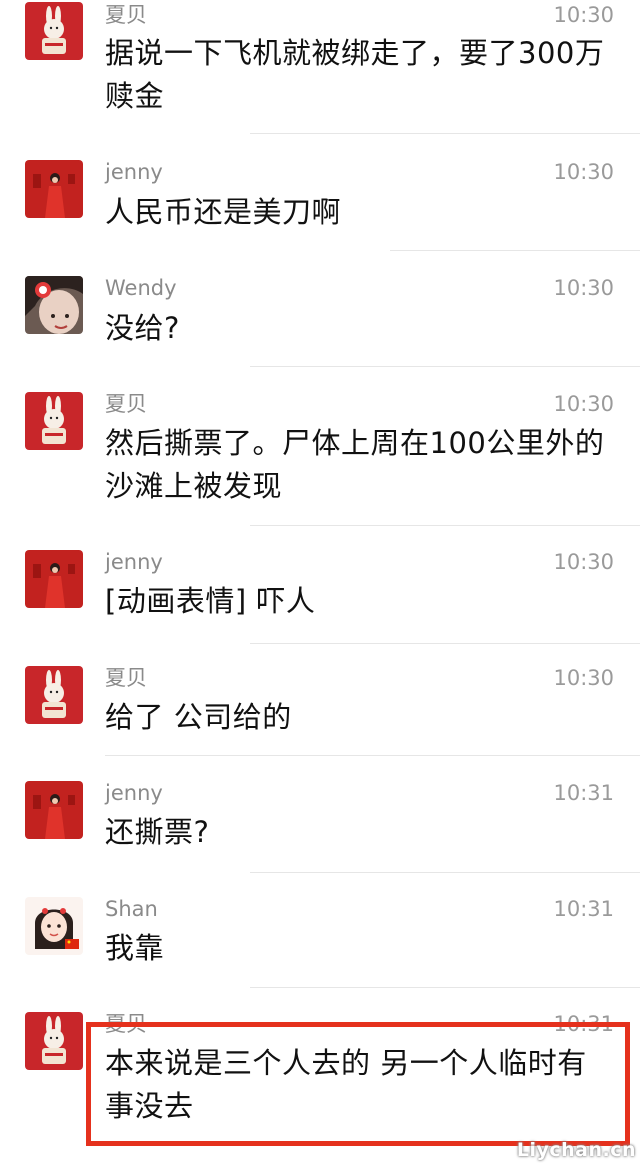 This screenshot has height=1163, width=640. Describe the element at coordinates (576, 1150) in the screenshot. I see `watermark: Liychan.cn` at that location.